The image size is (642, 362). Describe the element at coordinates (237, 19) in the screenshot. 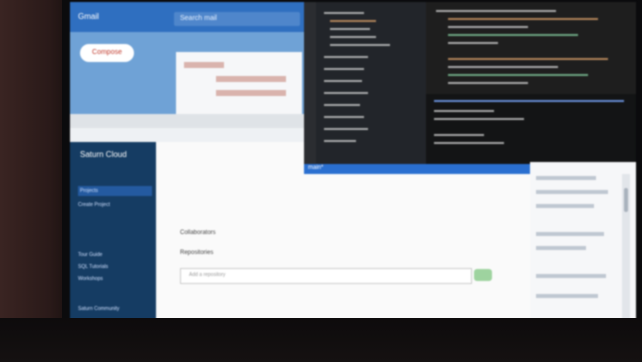

I see `gmail-search-input: Search mail` at that location.